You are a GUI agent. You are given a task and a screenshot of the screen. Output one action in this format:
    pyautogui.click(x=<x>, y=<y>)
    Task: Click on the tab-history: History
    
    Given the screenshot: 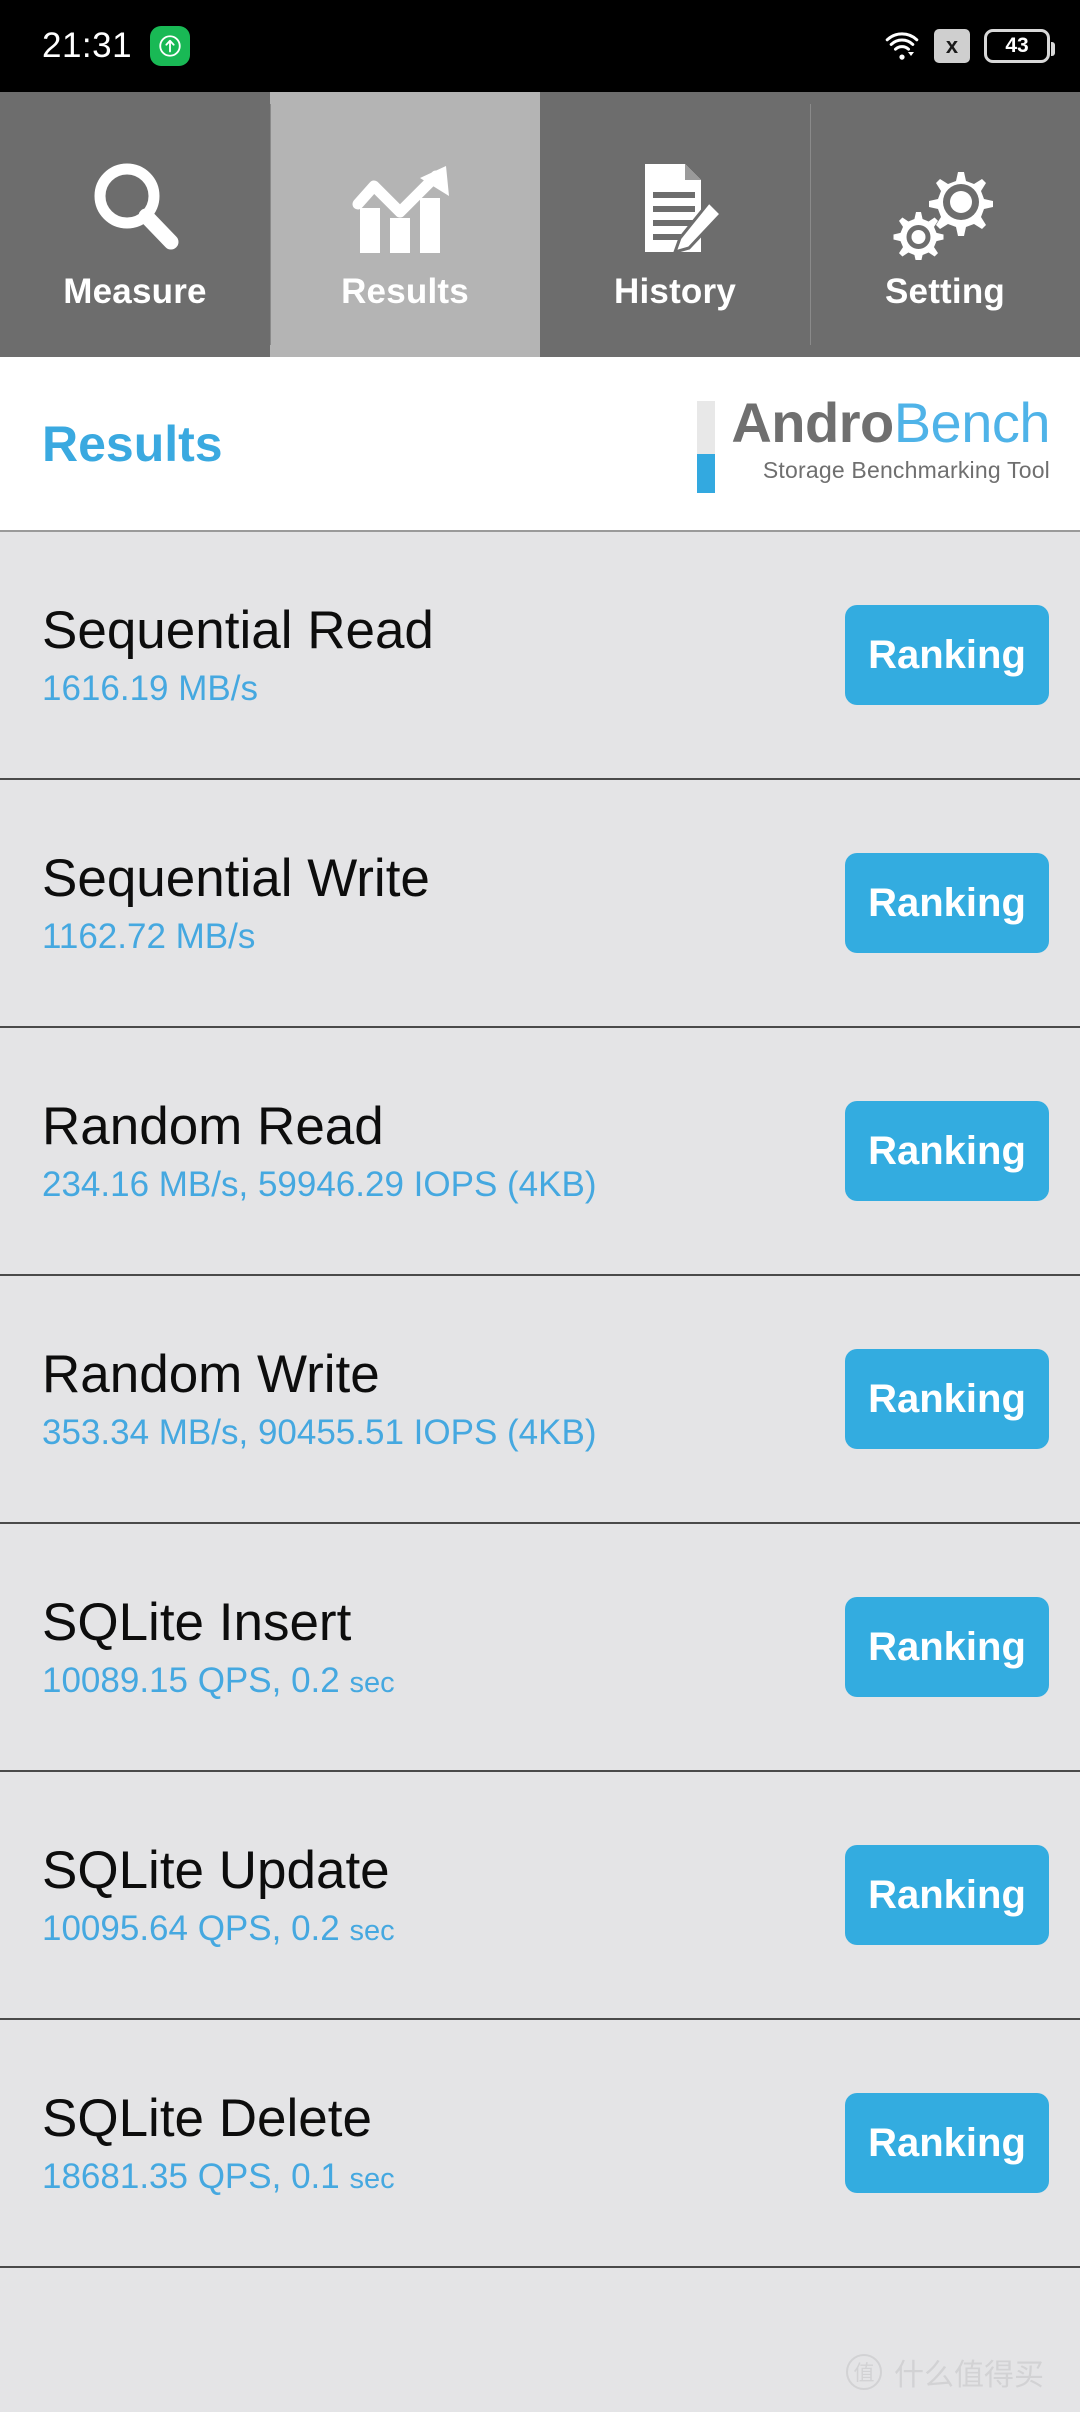 What is the action you would take?
    pyautogui.click(x=675, y=224)
    